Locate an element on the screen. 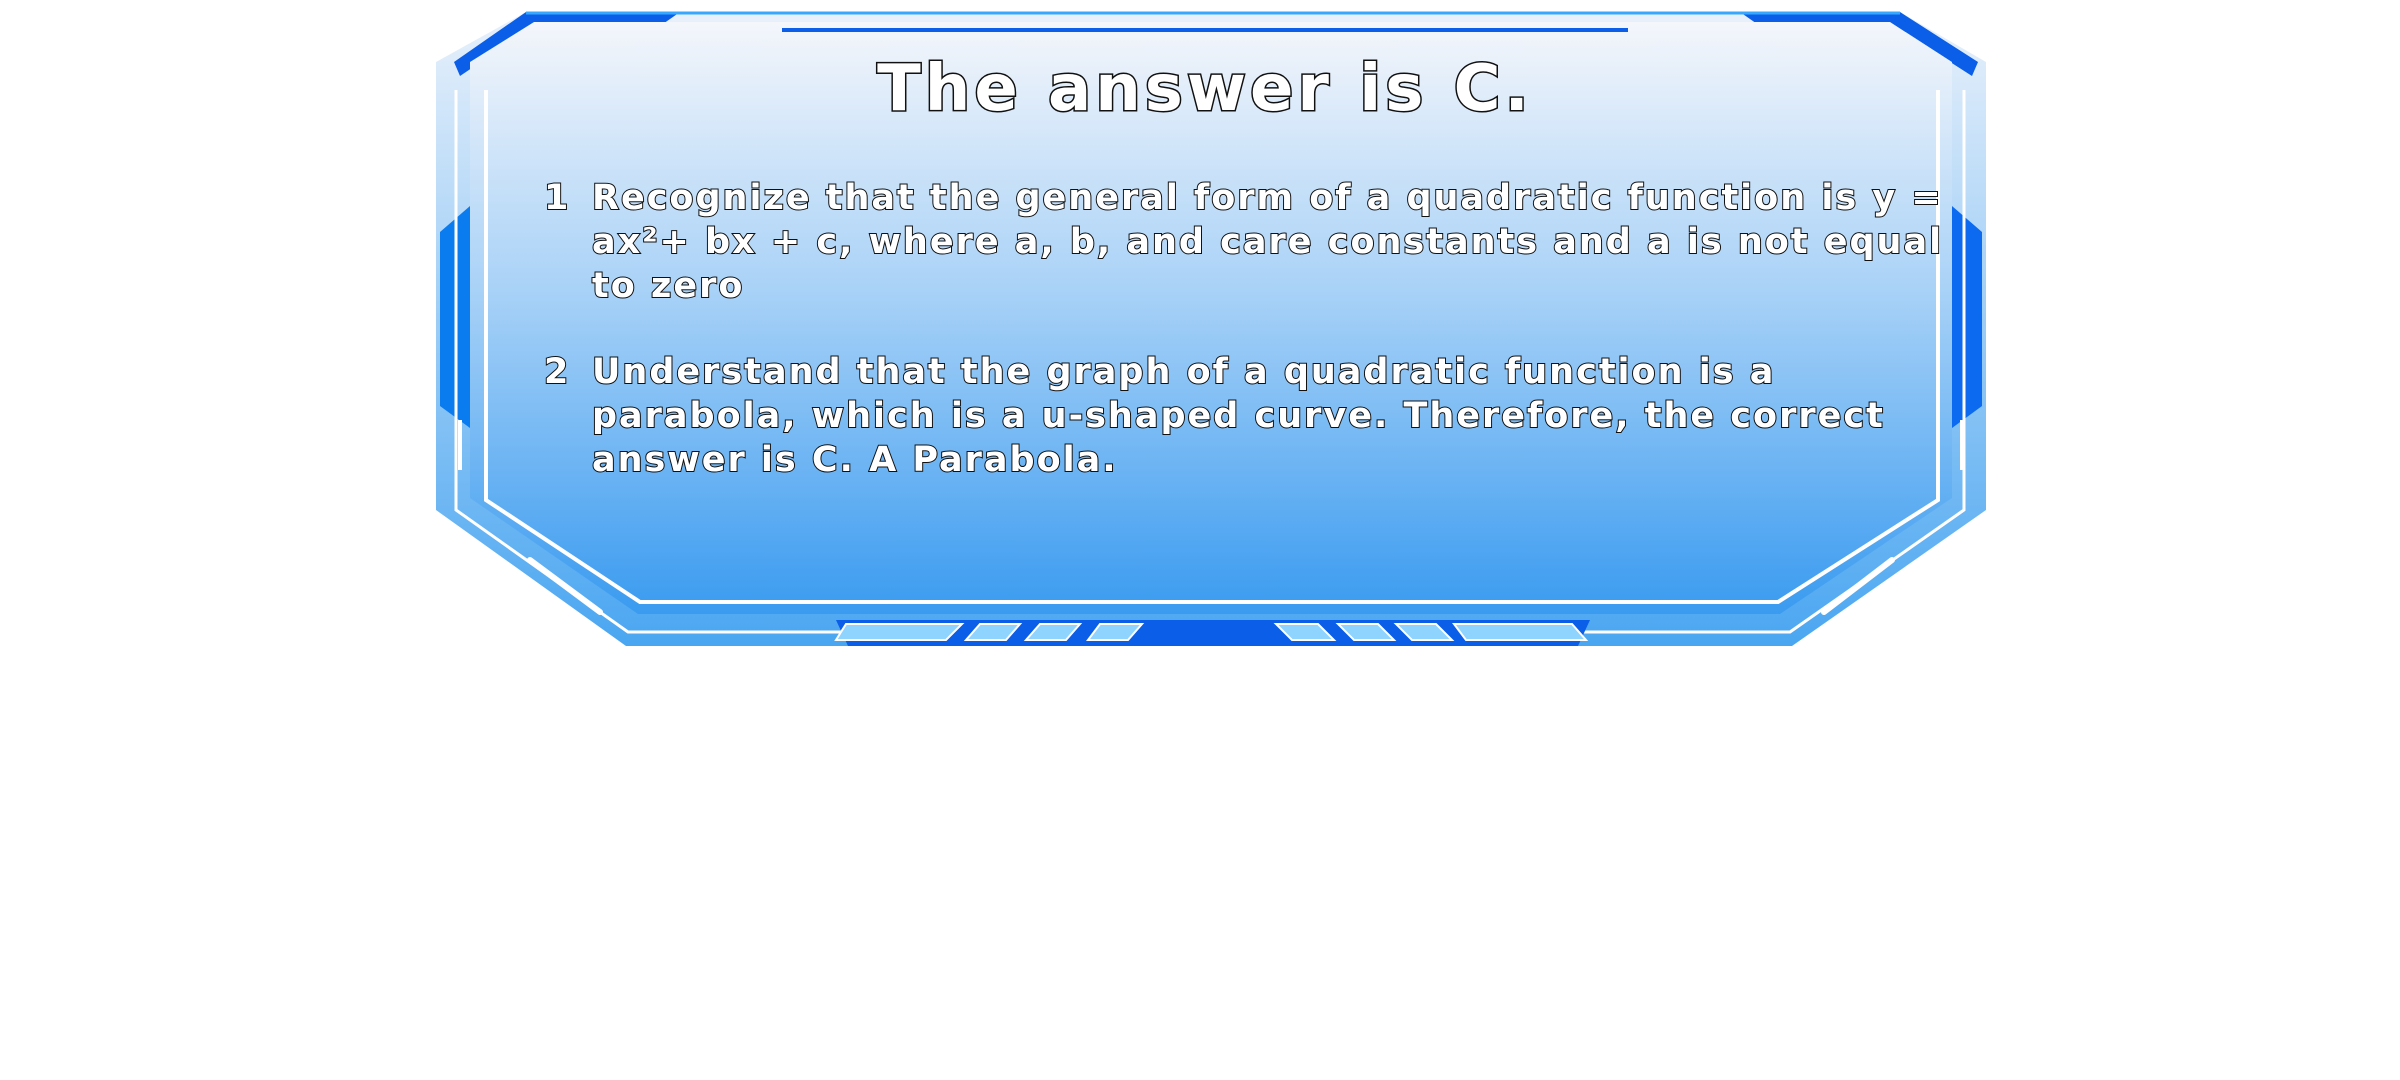 This screenshot has width=2400, height=1080. step-number: 1 is located at coordinates (557, 198).